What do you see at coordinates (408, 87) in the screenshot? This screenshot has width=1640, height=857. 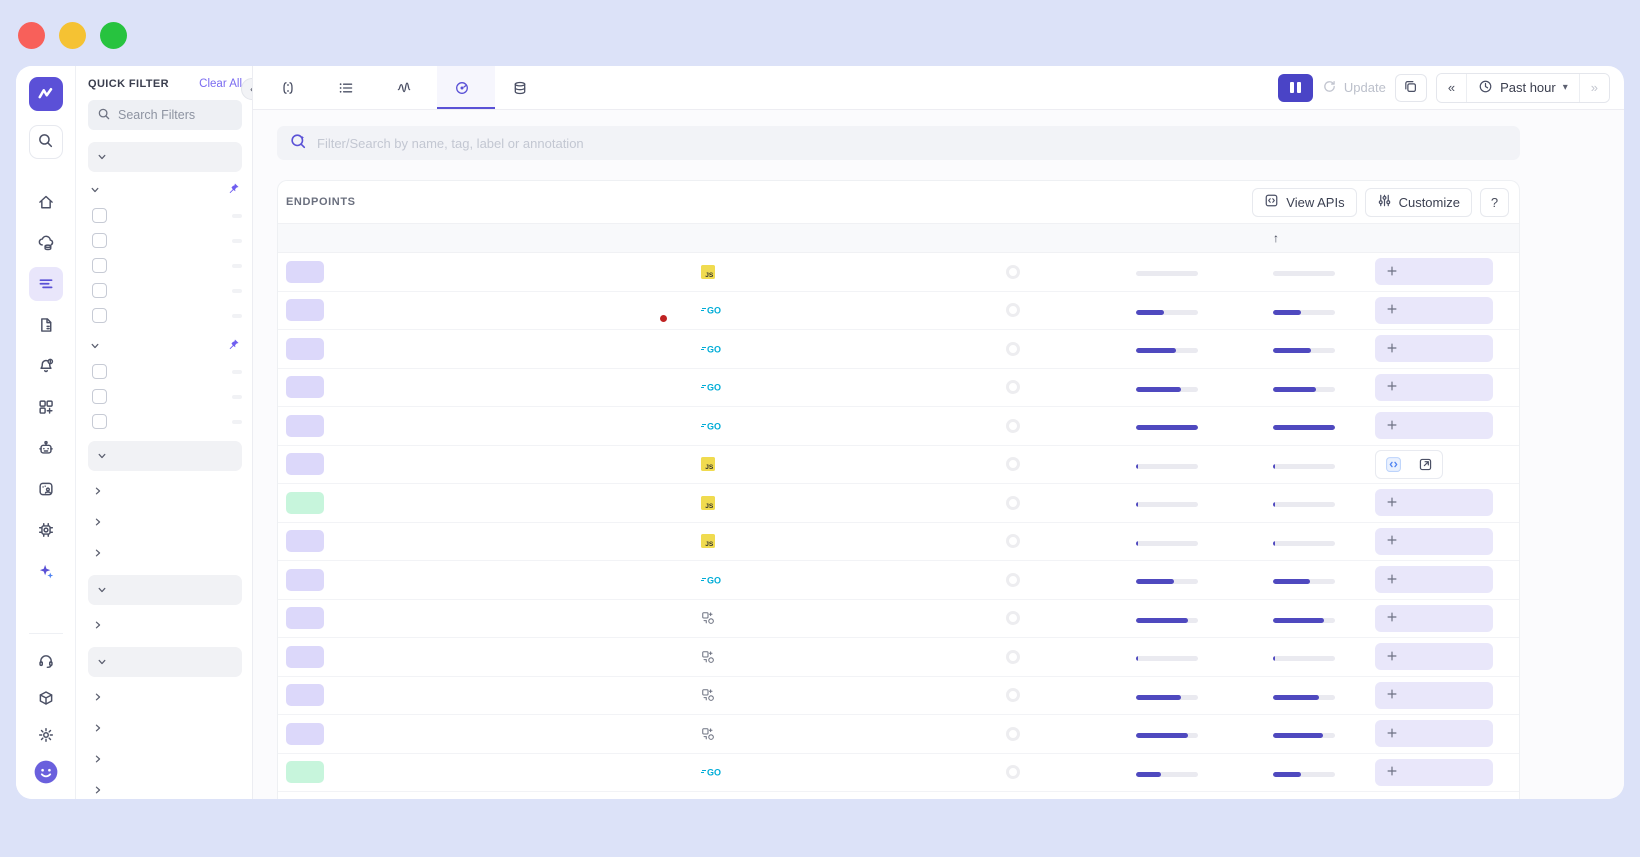 I see `tab-continuous-profiling` at bounding box center [408, 87].